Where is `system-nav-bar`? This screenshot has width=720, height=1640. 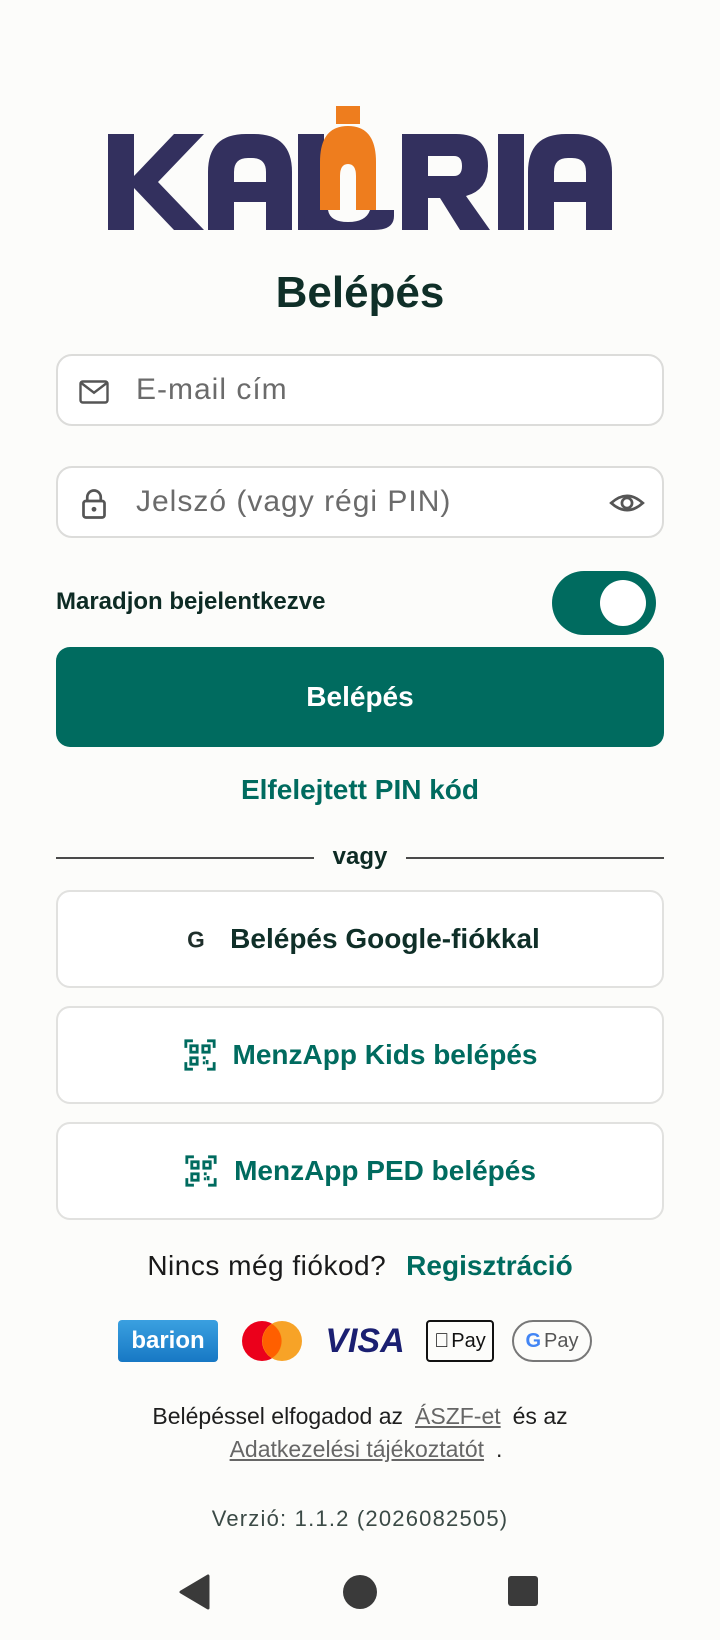 system-nav-bar is located at coordinates (360, 1592).